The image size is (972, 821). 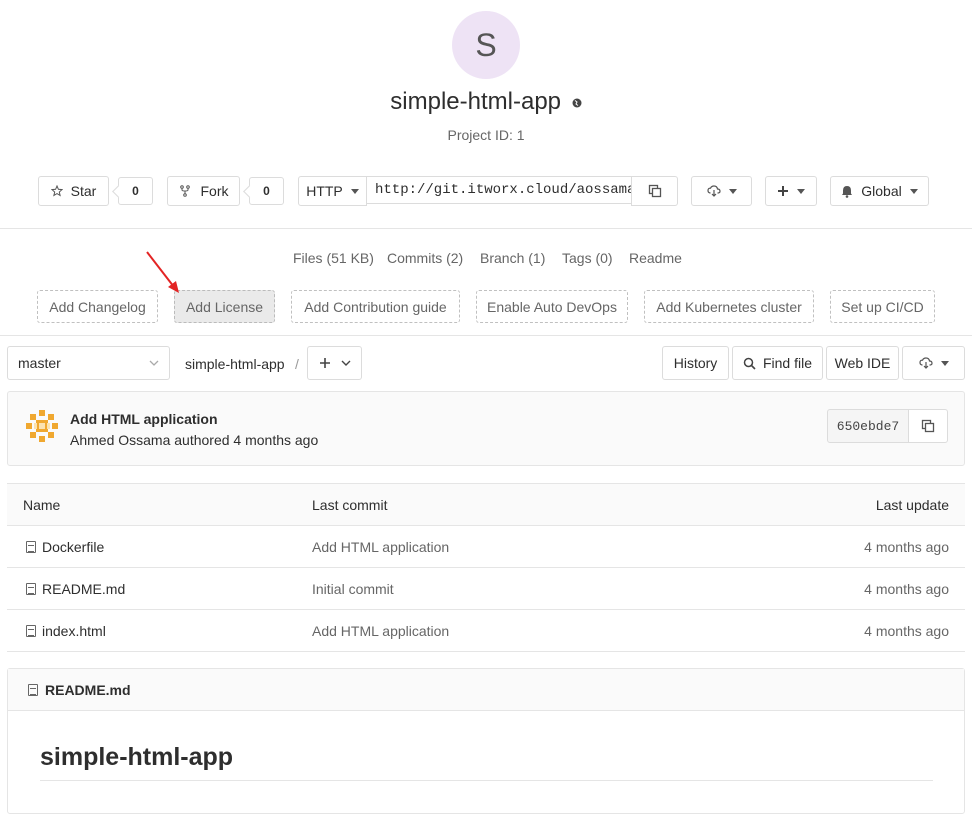 What do you see at coordinates (425, 258) in the screenshot?
I see `stat-commits: Commits (2)` at bounding box center [425, 258].